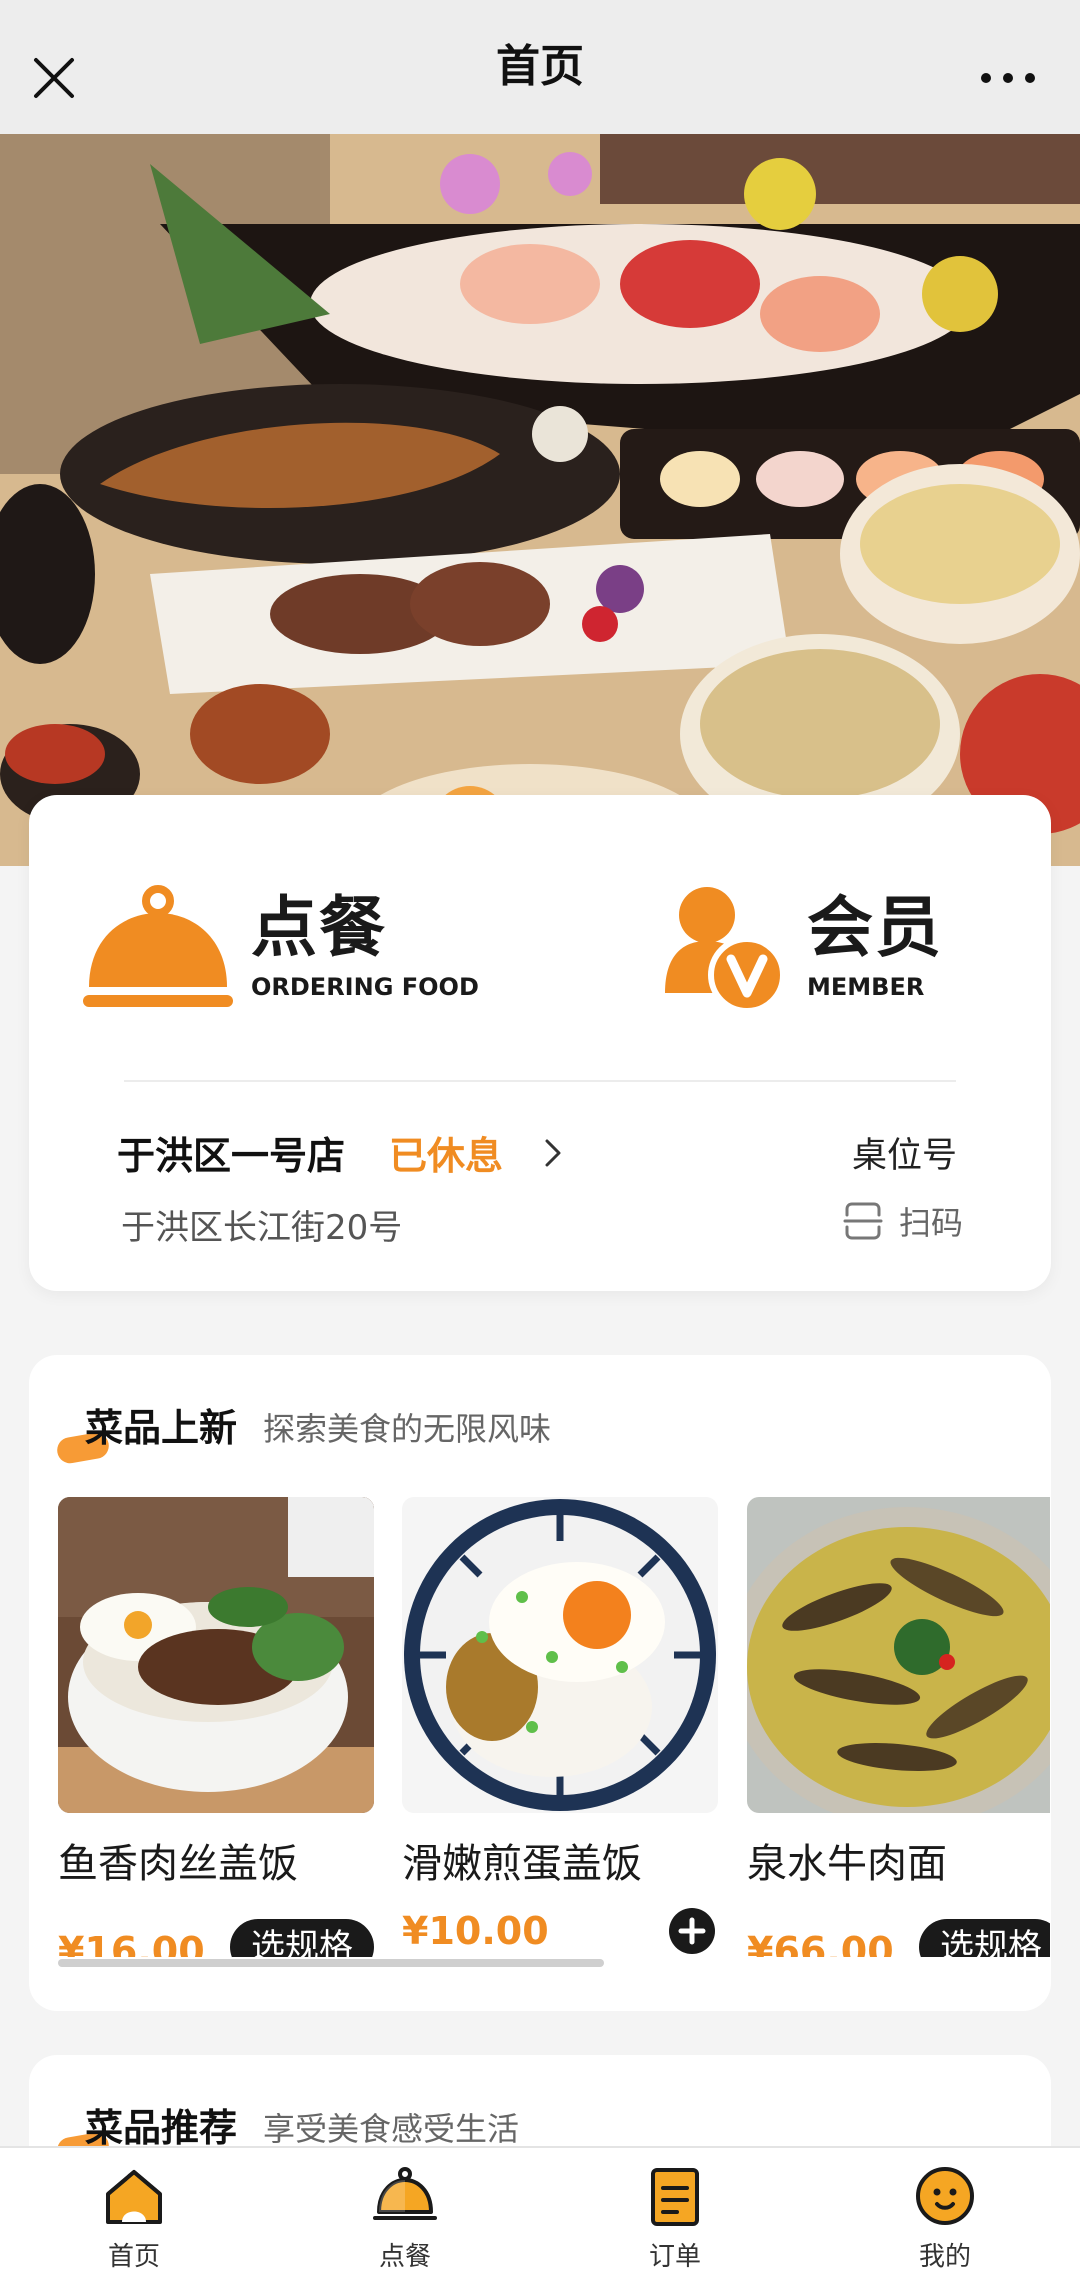 Image resolution: width=1080 pixels, height=2280 pixels. Describe the element at coordinates (692, 1931) in the screenshot. I see `add-to-cart-icon` at that location.